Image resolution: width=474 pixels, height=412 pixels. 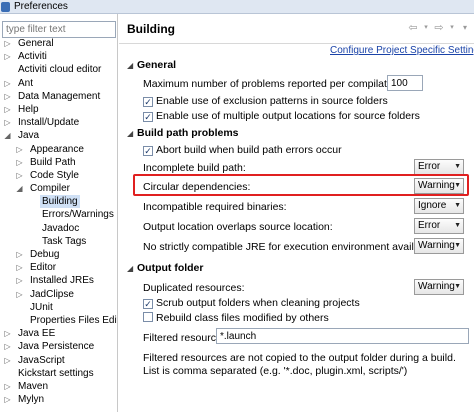 What do you see at coordinates (37, 334) in the screenshot?
I see `tree-item-label: Java EE` at bounding box center [37, 334].